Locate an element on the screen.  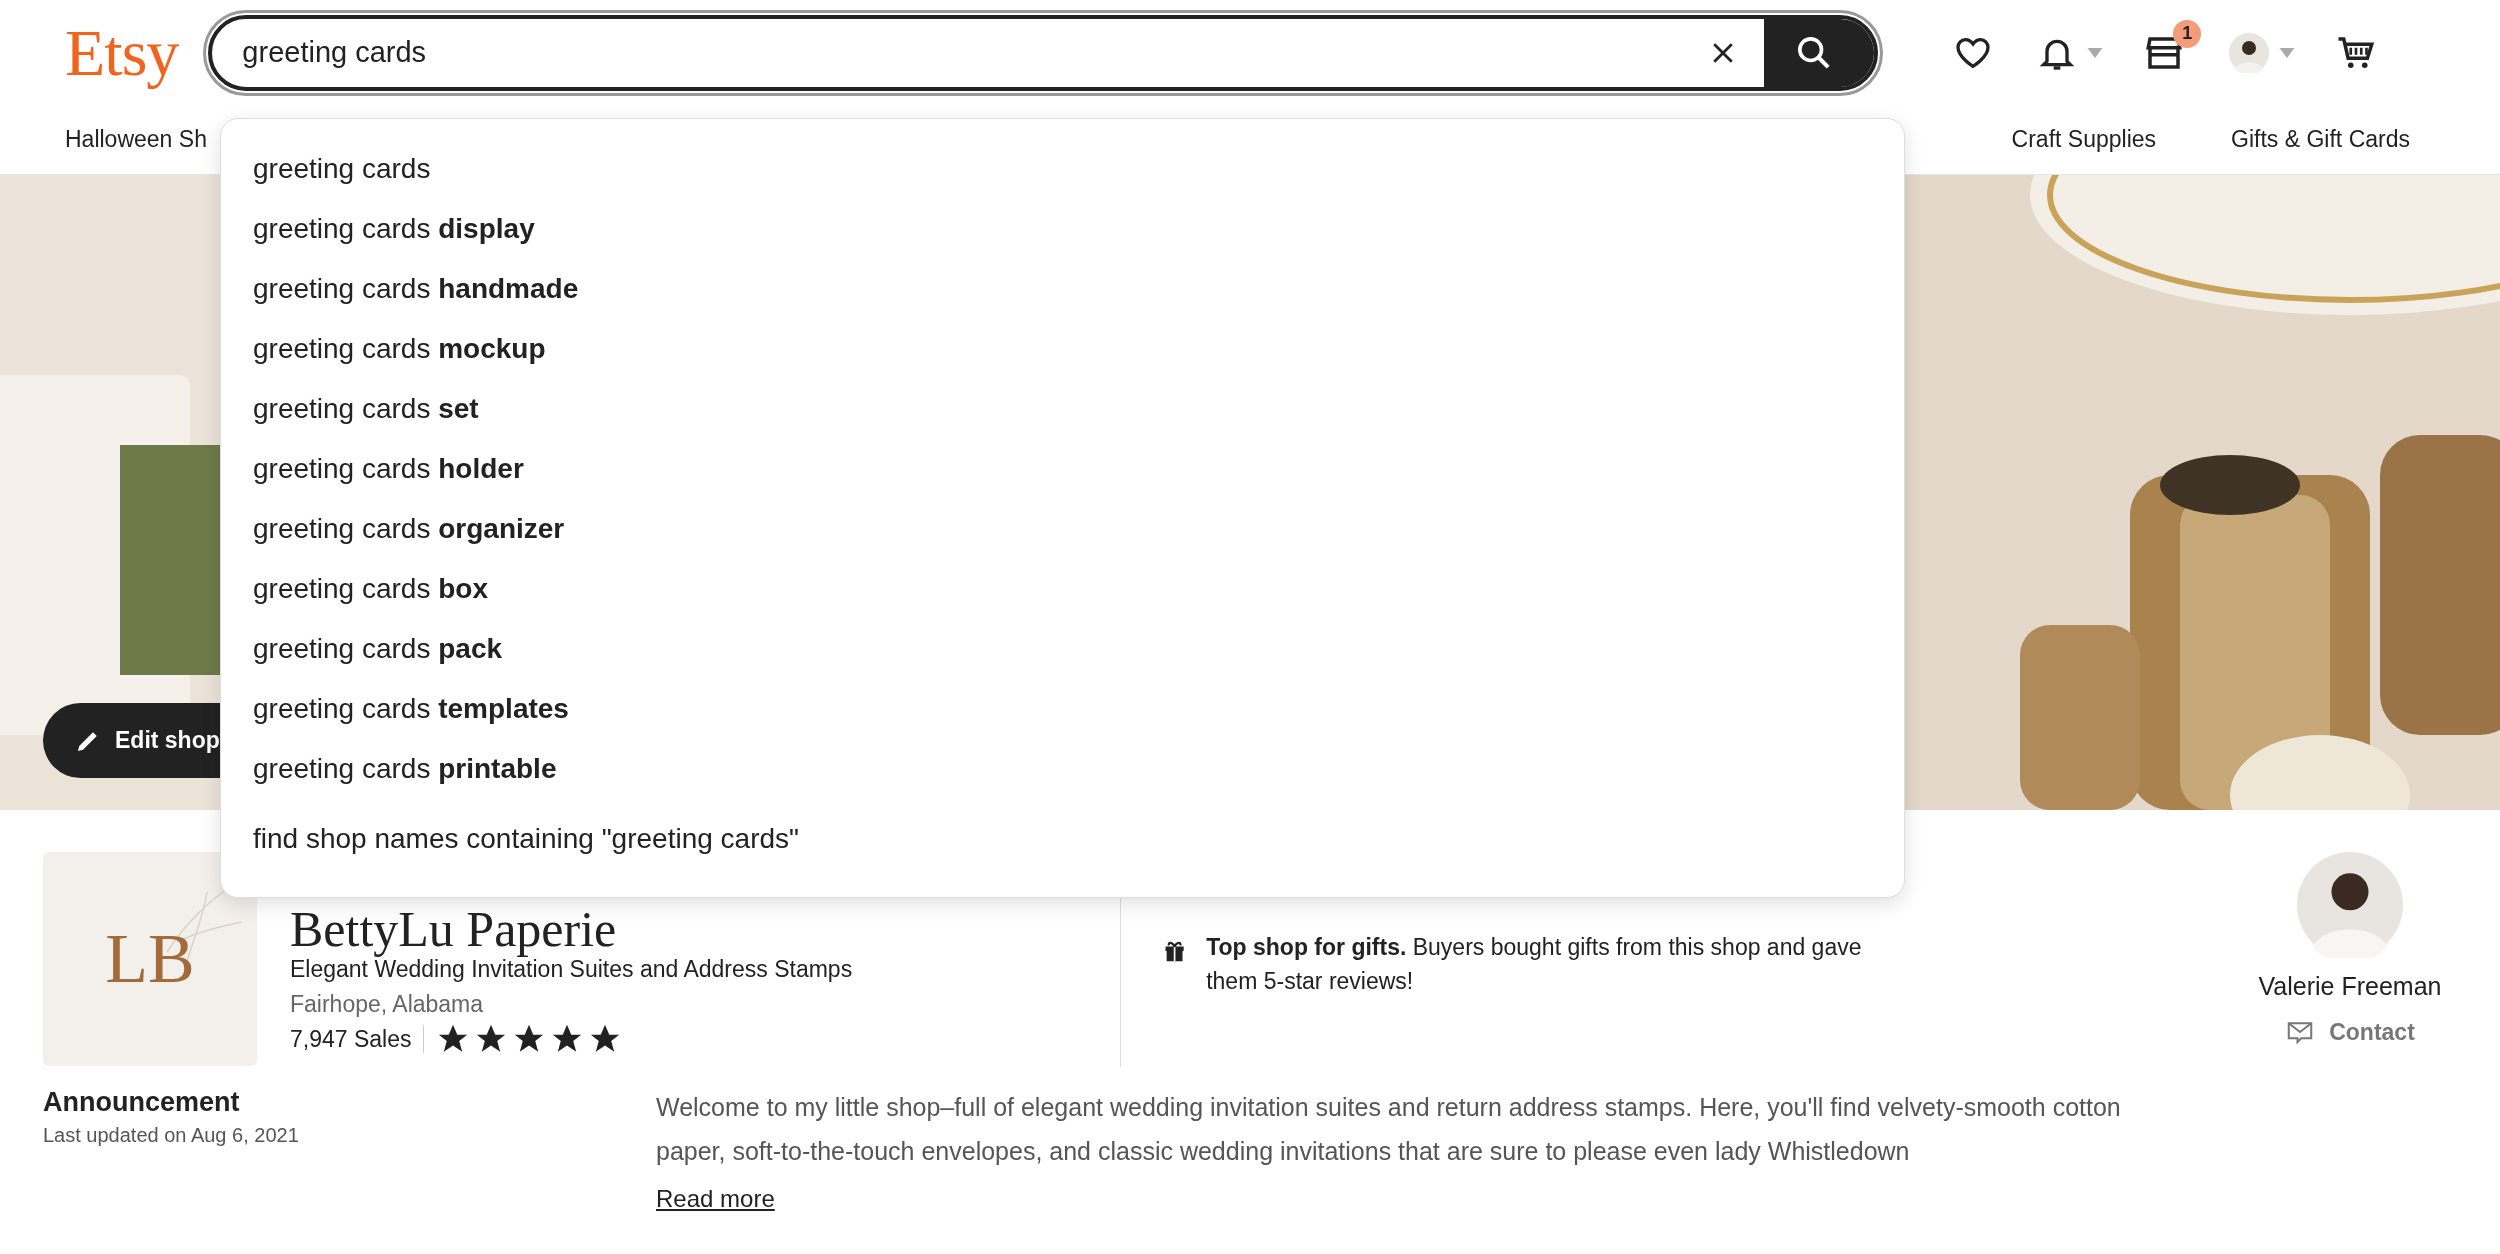
contact-link: Contact is located at coordinates (2350, 1032).